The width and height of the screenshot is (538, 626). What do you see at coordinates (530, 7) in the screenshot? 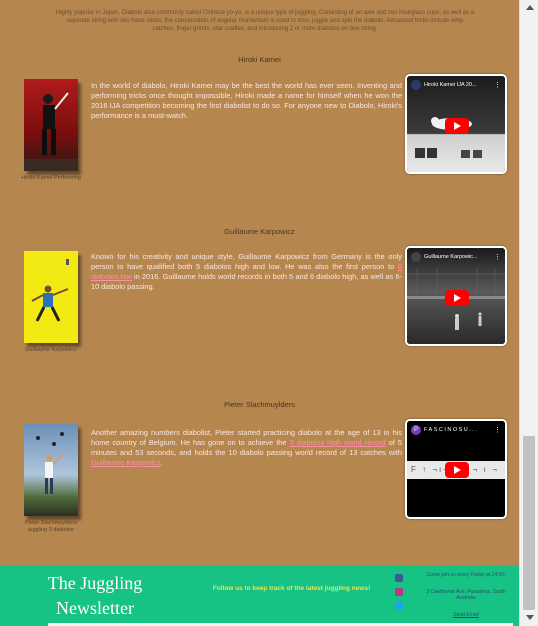
I see `scroll-up-icon` at bounding box center [530, 7].